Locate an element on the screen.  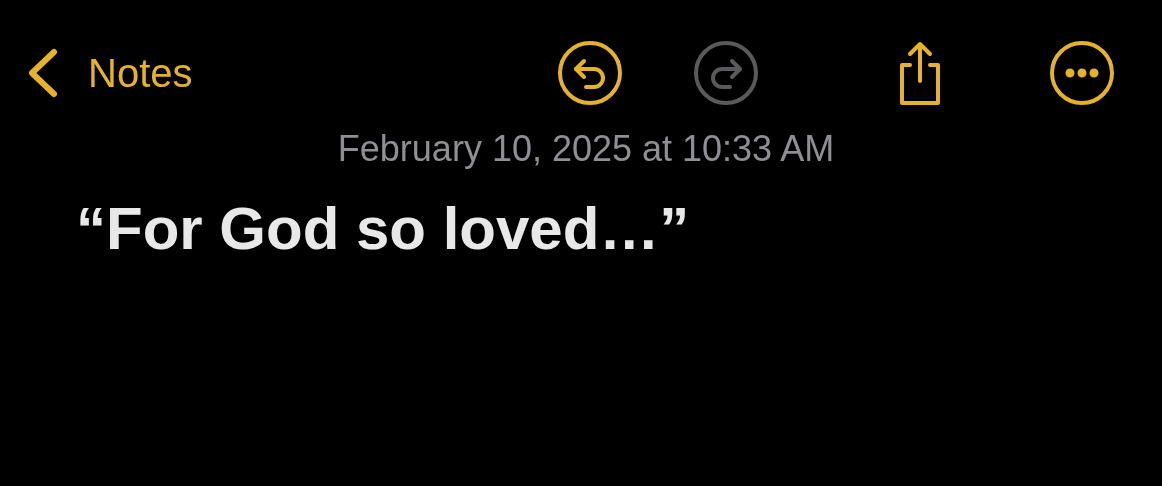
note-date: February 10, 2025 at 10:33 AM is located at coordinates (586, 149).